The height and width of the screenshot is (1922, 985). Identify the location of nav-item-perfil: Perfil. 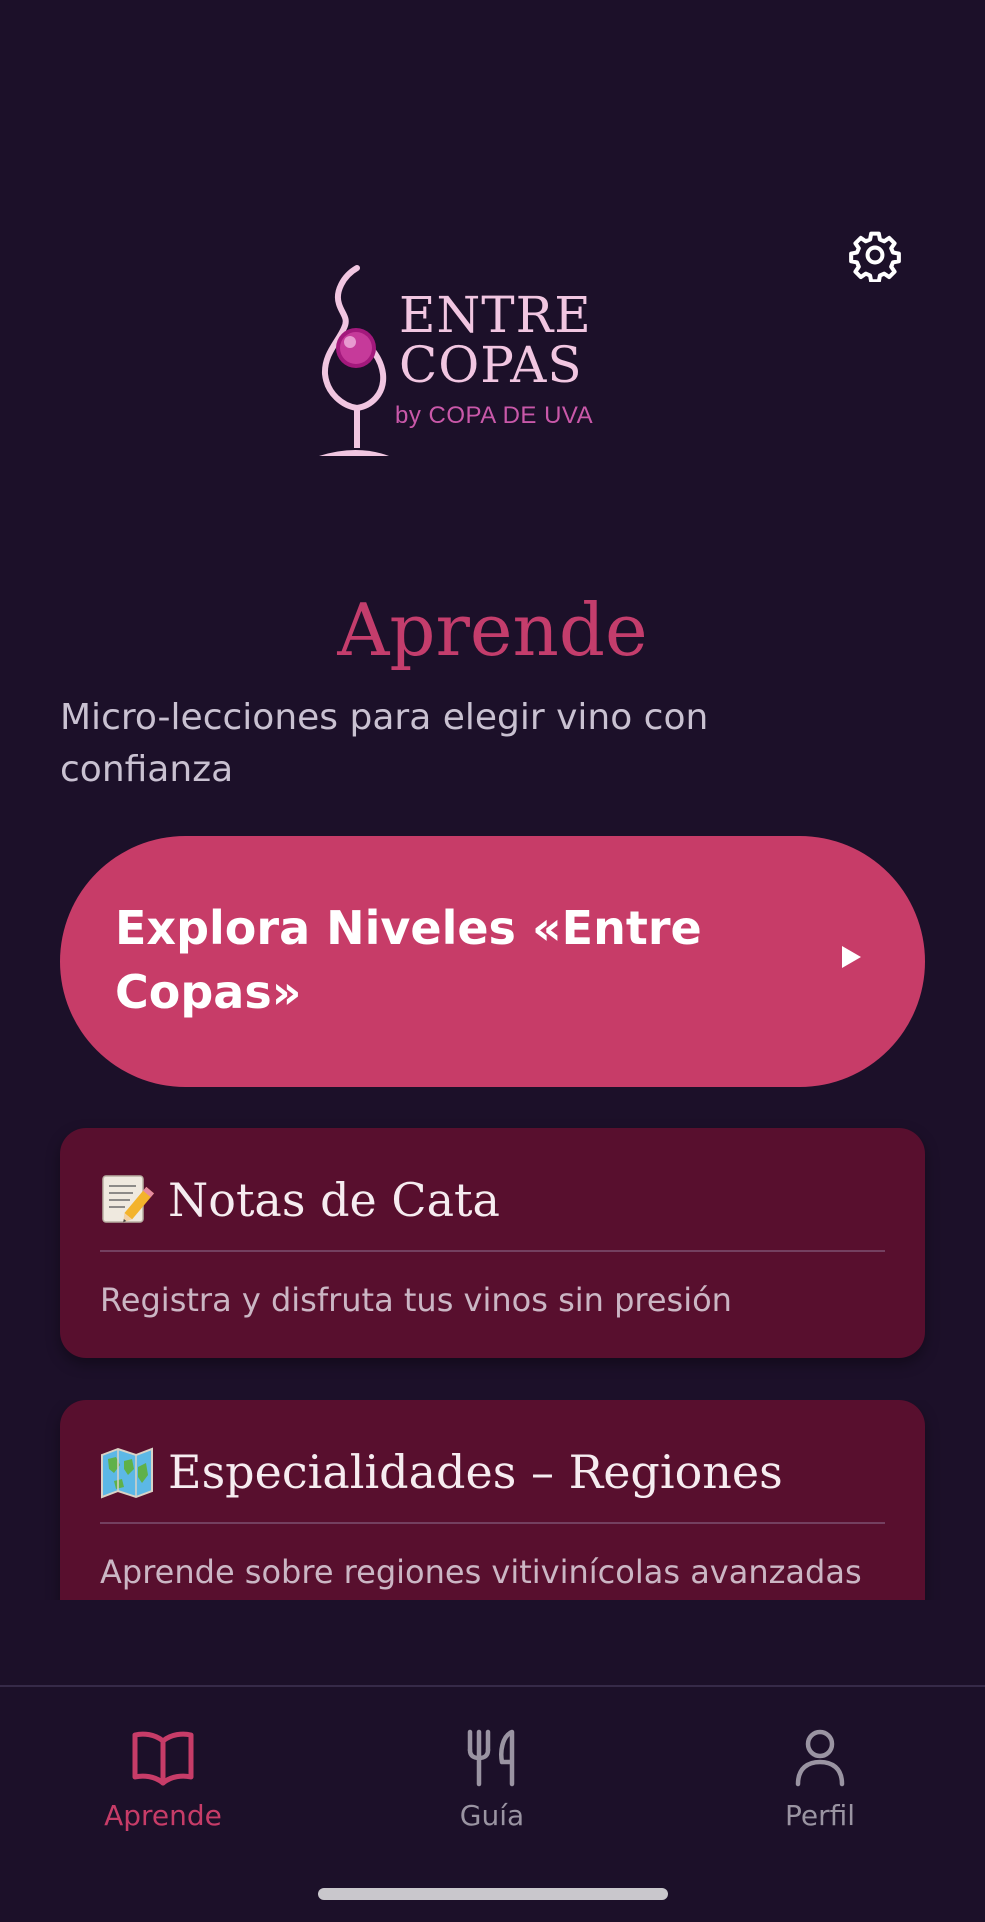
(820, 1782).